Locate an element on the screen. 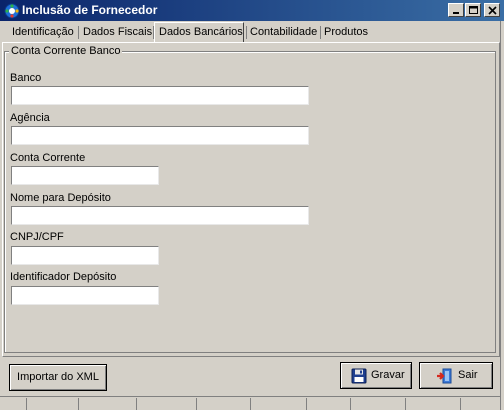 The height and width of the screenshot is (410, 504). tab-contabilidade: Contabilidade is located at coordinates (283, 32).